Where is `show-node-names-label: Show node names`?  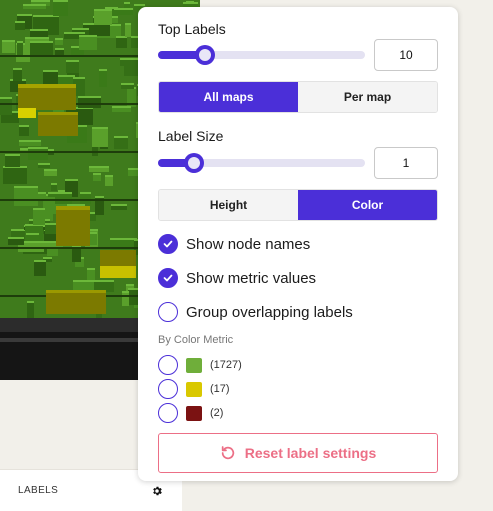 show-node-names-label: Show node names is located at coordinates (248, 244).